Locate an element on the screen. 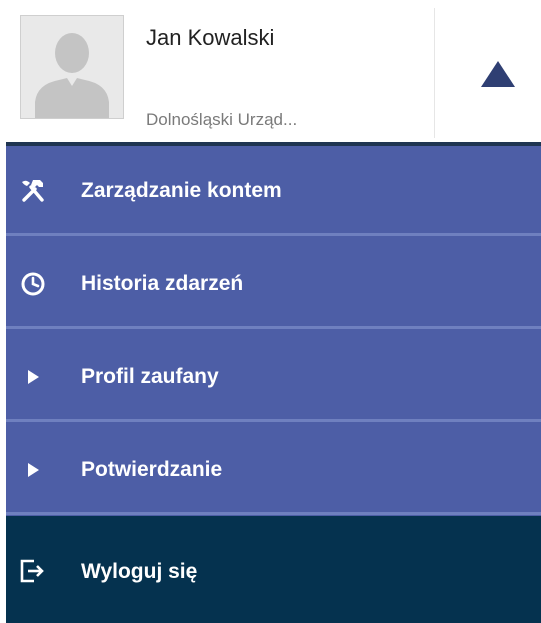 Image resolution: width=541 pixels, height=623 pixels. menu-item-trusted-profile: Profil zaufany is located at coordinates (273, 377).